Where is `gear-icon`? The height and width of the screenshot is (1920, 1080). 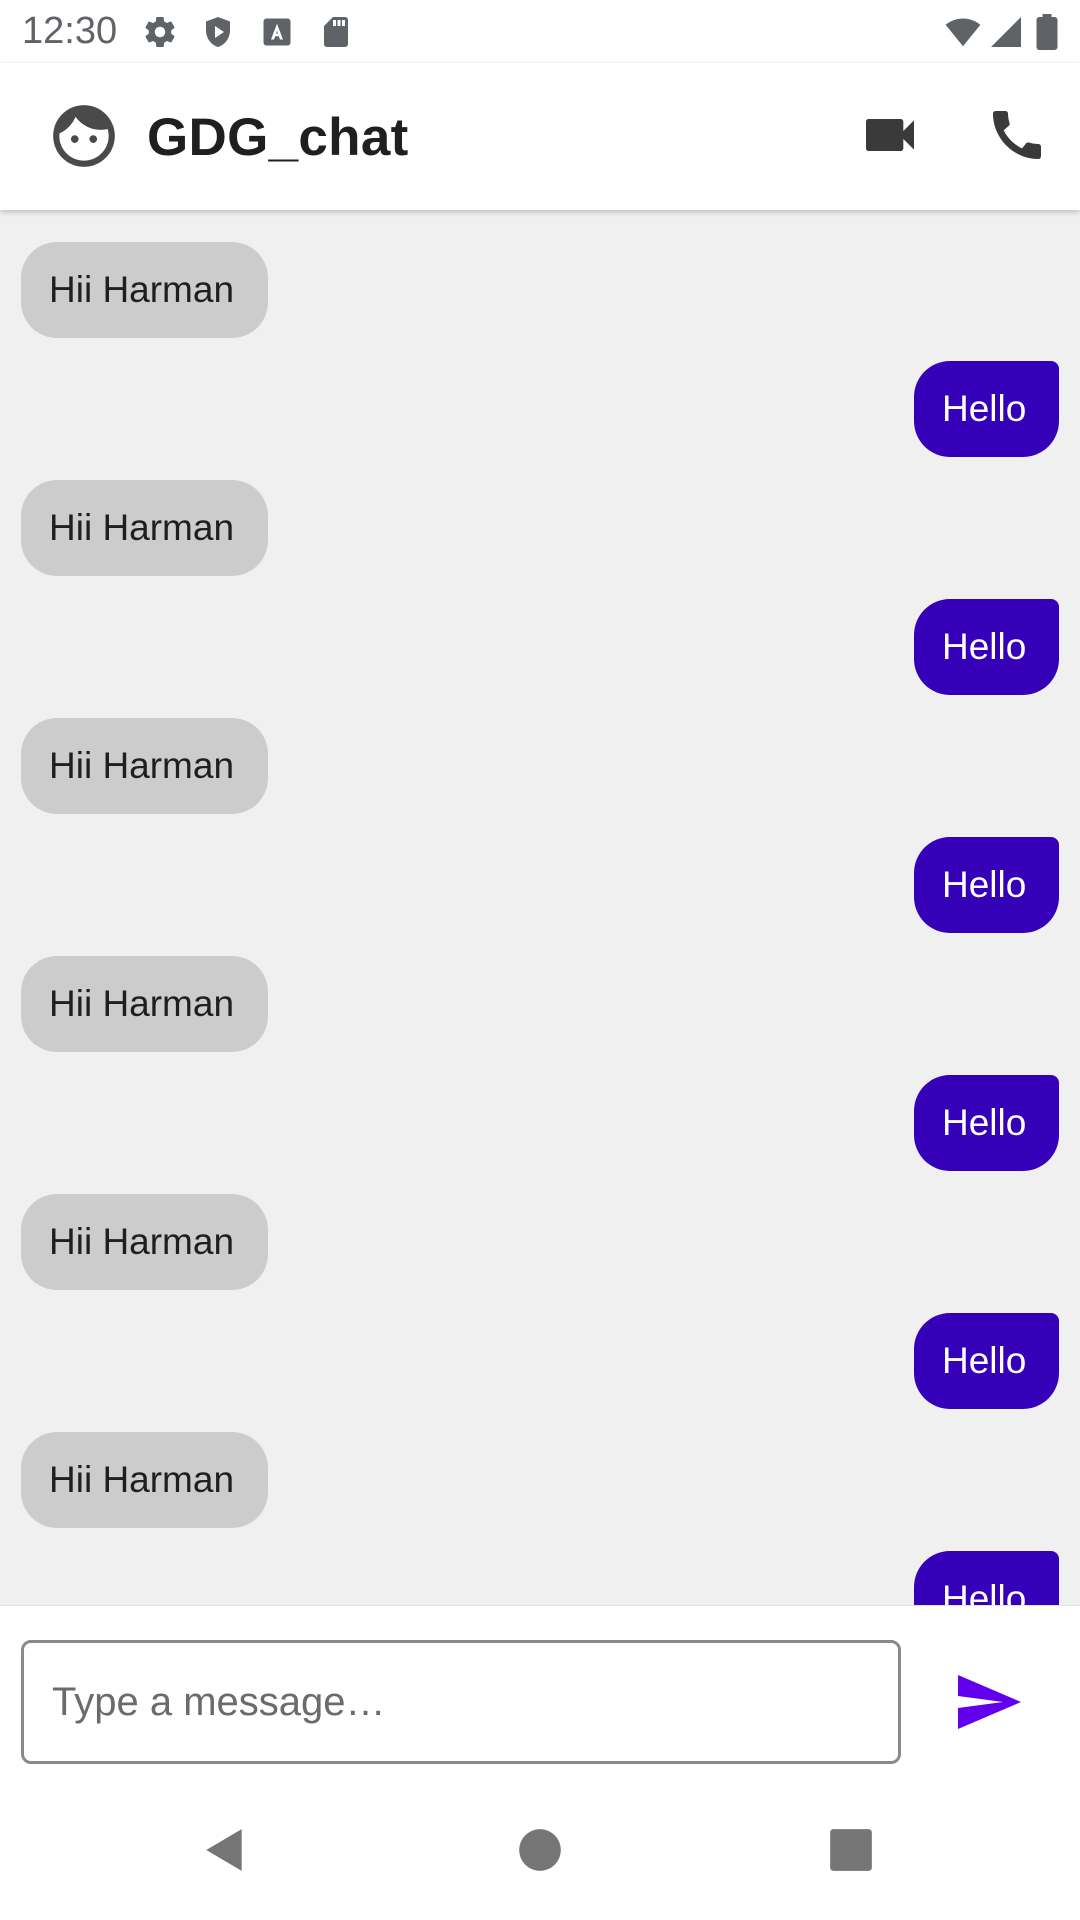
gear-icon is located at coordinates (160, 32).